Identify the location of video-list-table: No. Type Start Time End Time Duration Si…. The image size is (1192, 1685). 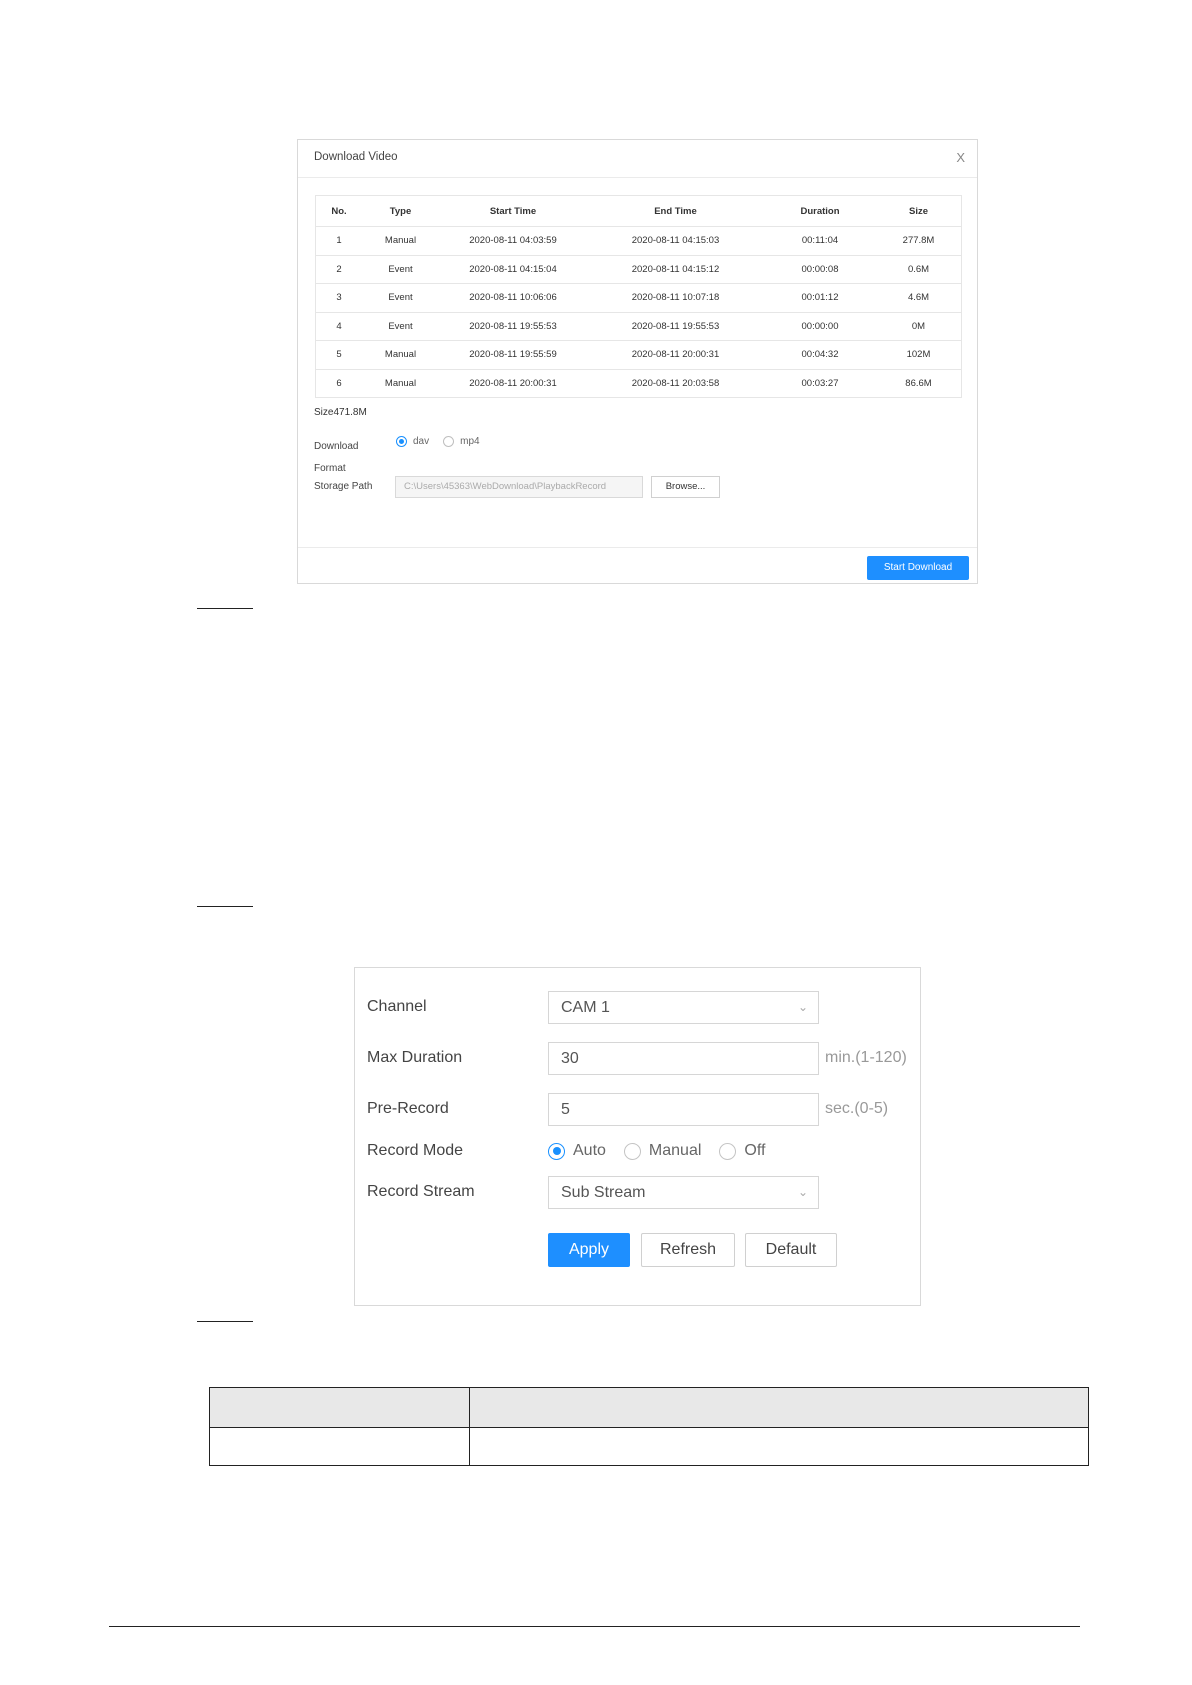
(638, 296).